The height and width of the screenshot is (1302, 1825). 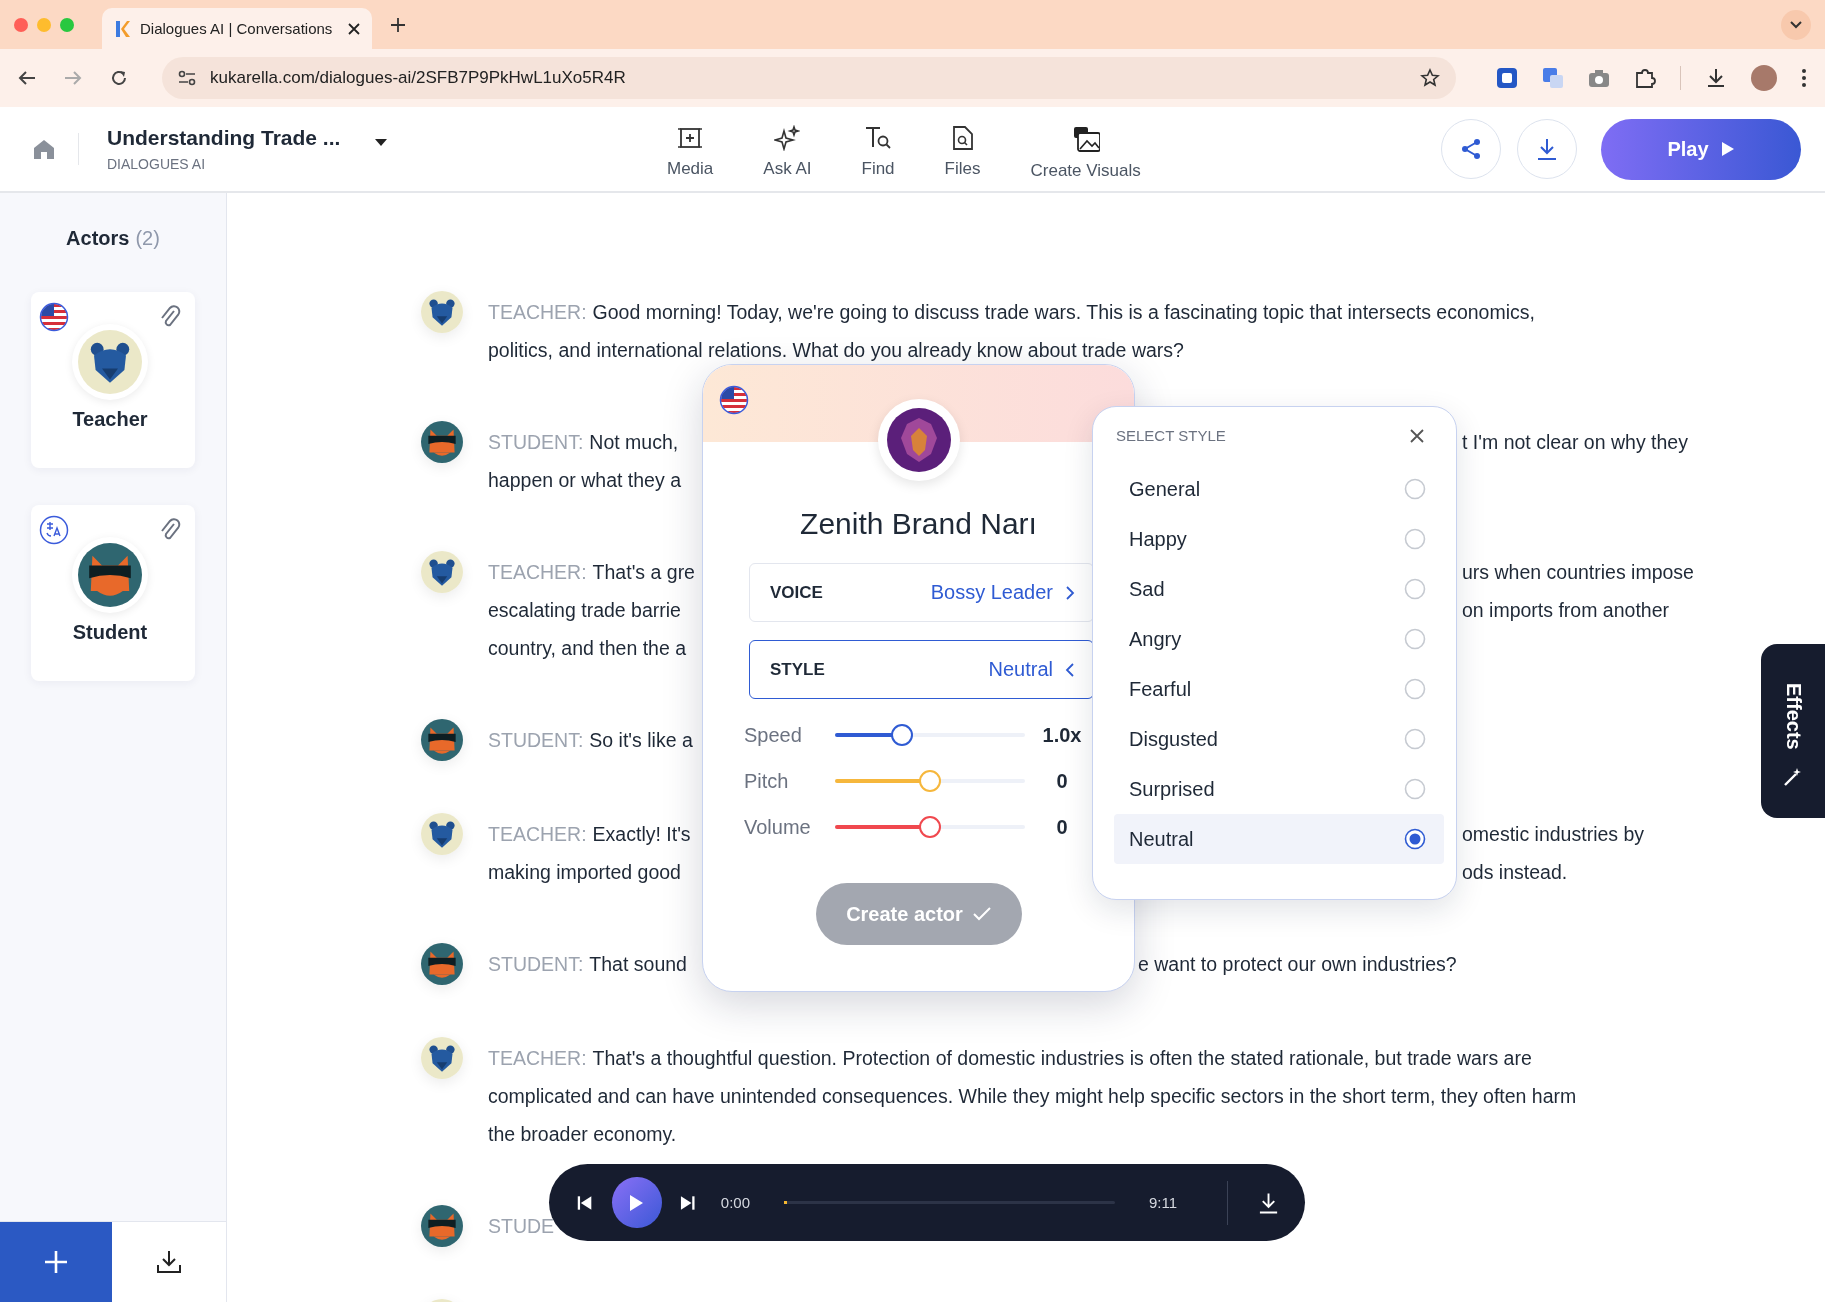 I want to click on more-menu-icon, so click(x=1804, y=78).